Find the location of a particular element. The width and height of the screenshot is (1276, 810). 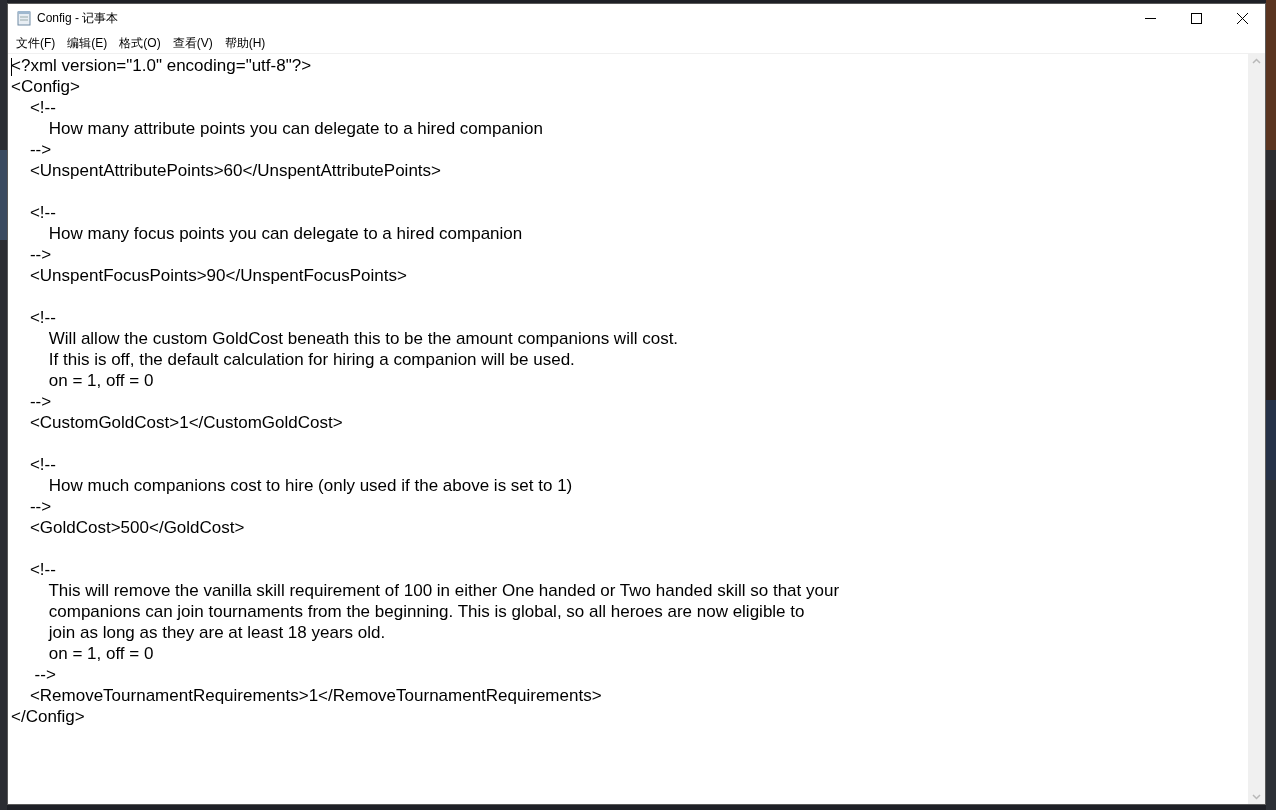

menu-item: 帮助(H) is located at coordinates (245, 42).